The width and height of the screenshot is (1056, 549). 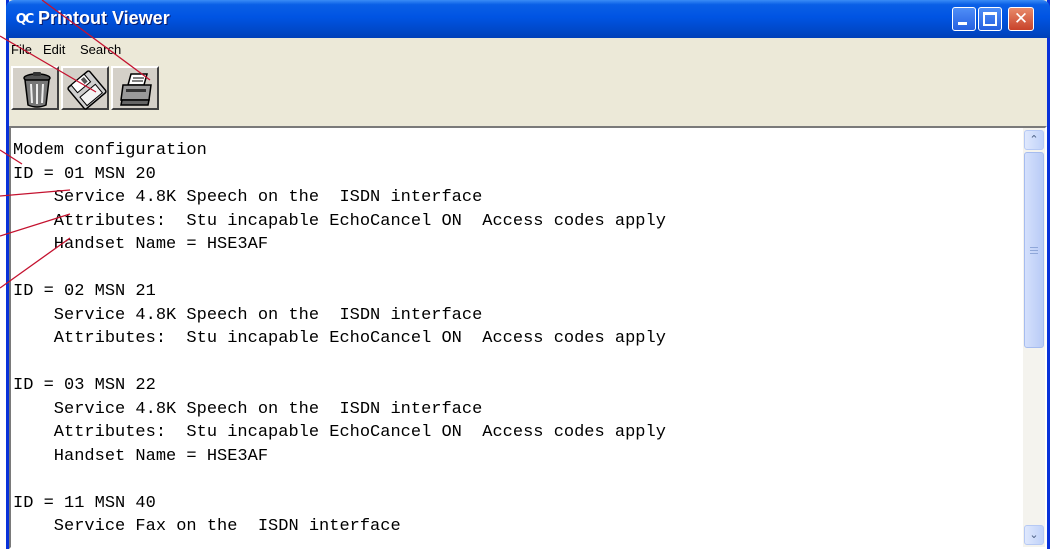 What do you see at coordinates (21, 49) in the screenshot?
I see `menu-file: File` at bounding box center [21, 49].